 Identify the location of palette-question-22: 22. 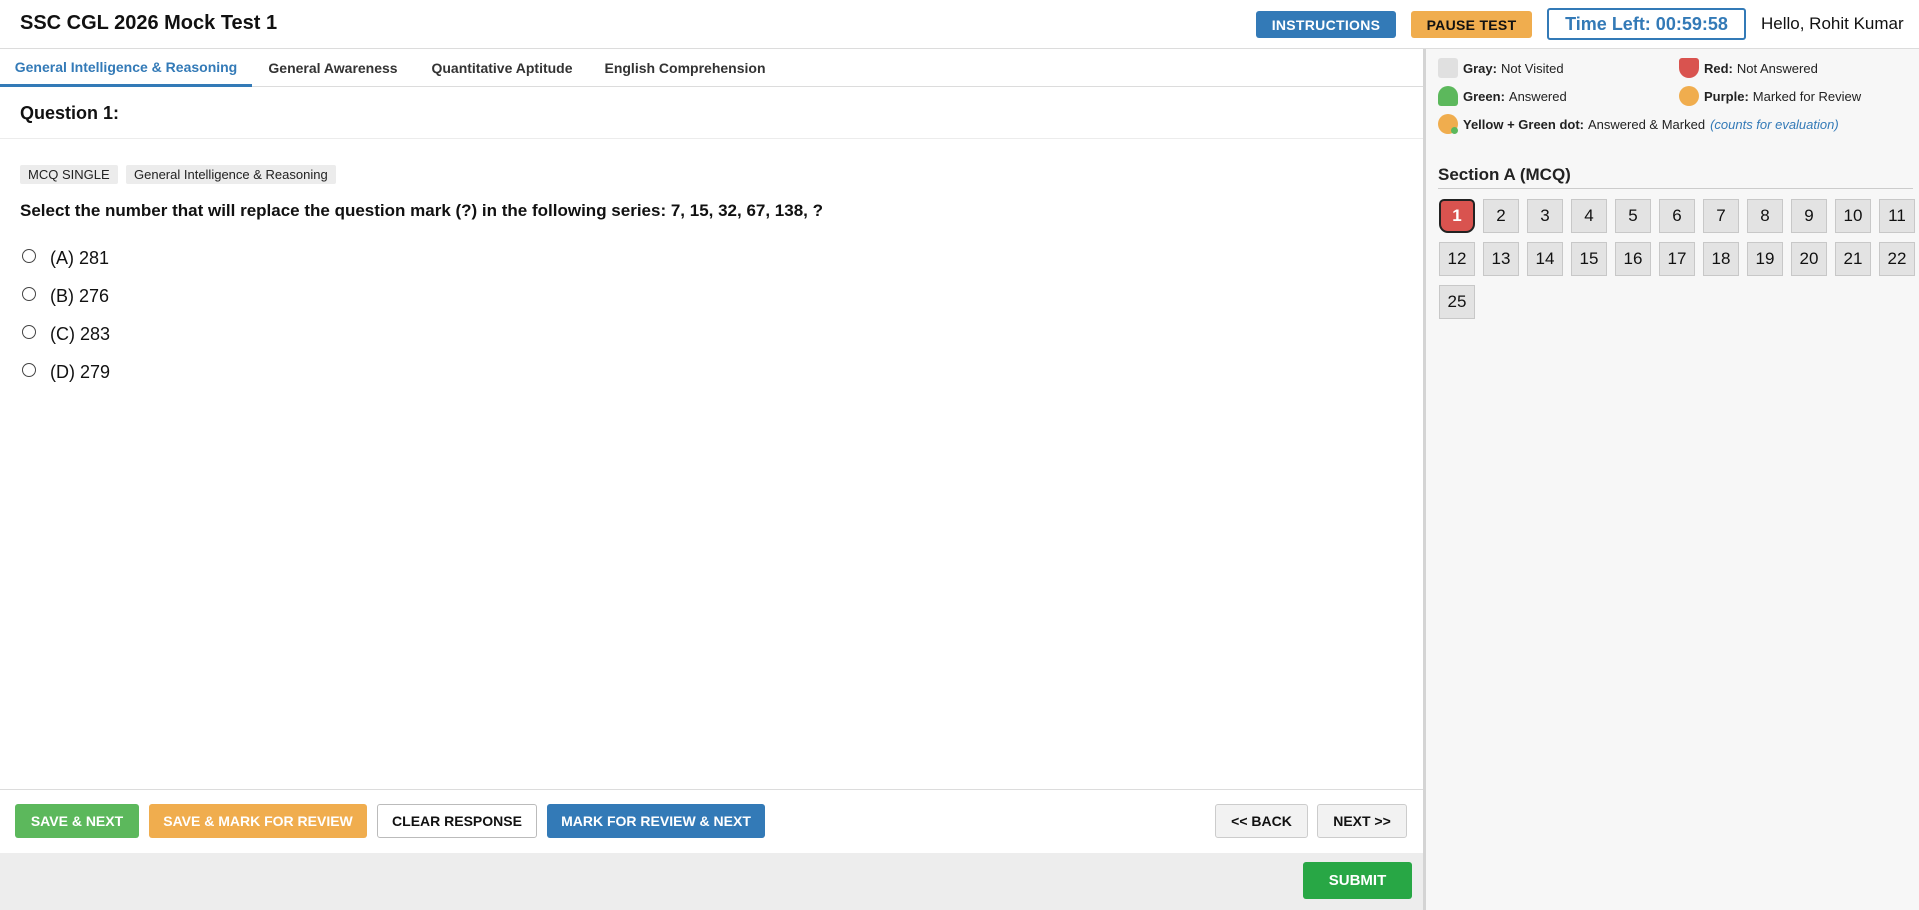
(1897, 259).